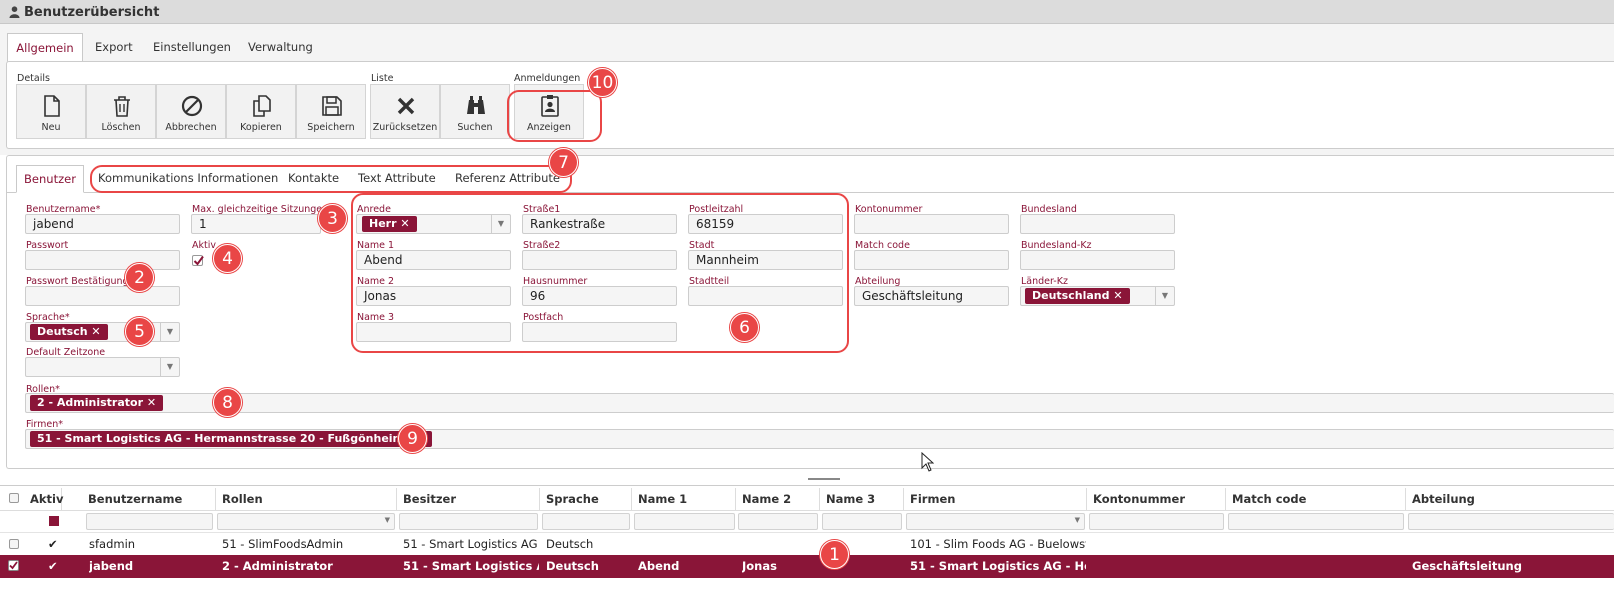 The height and width of the screenshot is (597, 1614). What do you see at coordinates (433, 260) in the screenshot?
I see `name1-input: Abend` at bounding box center [433, 260].